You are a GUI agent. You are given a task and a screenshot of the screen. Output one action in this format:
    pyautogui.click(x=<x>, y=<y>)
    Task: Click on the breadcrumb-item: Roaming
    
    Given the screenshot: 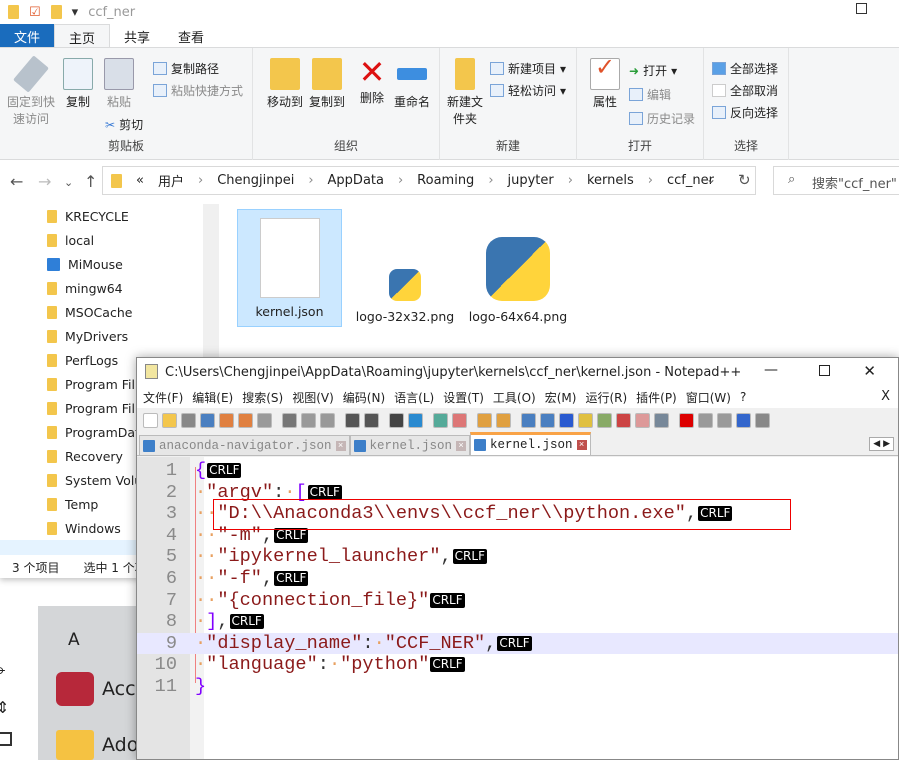 What is the action you would take?
    pyautogui.click(x=445, y=180)
    